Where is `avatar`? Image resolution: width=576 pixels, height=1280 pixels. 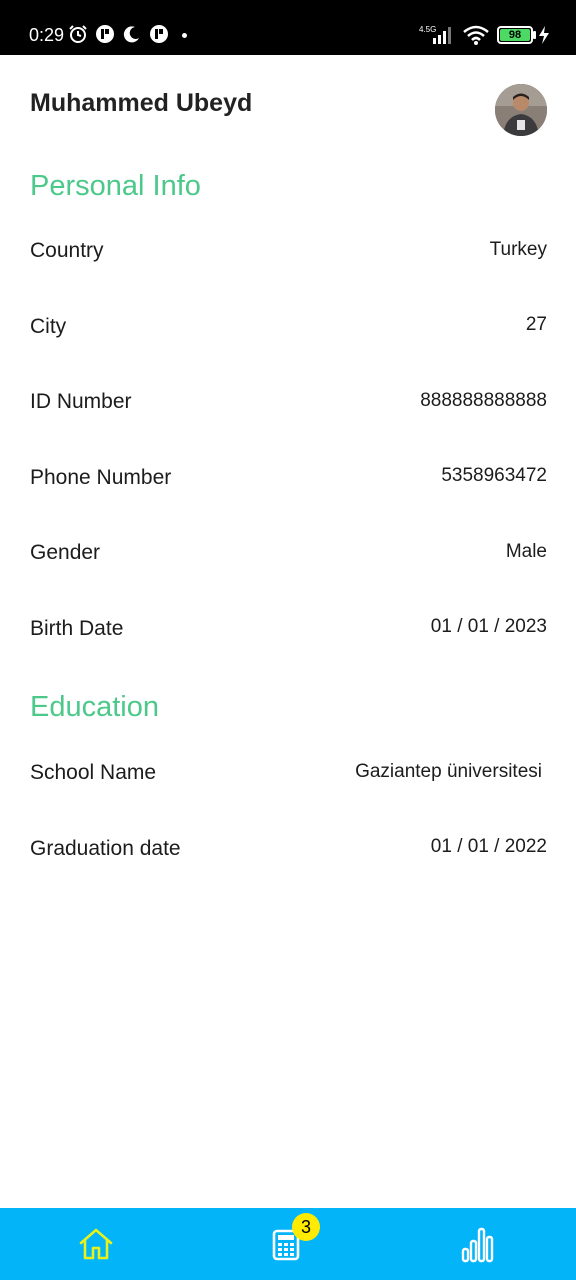
avatar is located at coordinates (521, 110).